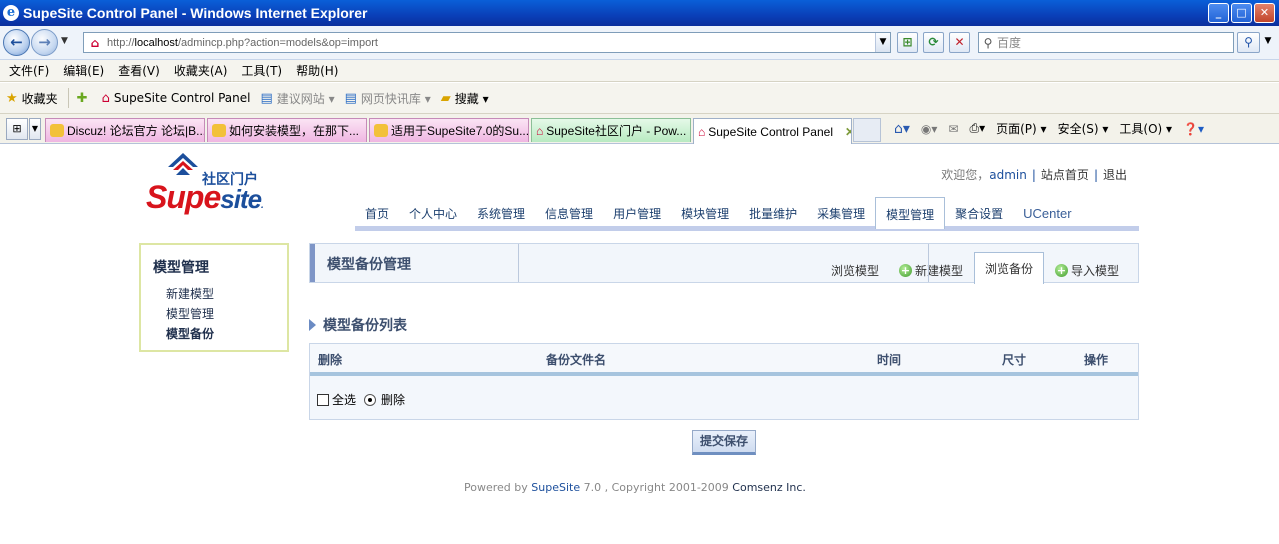 Image resolution: width=1279 pixels, height=544 pixels. Describe the element at coordinates (1241, 13) in the screenshot. I see `maximize-button: □` at that location.